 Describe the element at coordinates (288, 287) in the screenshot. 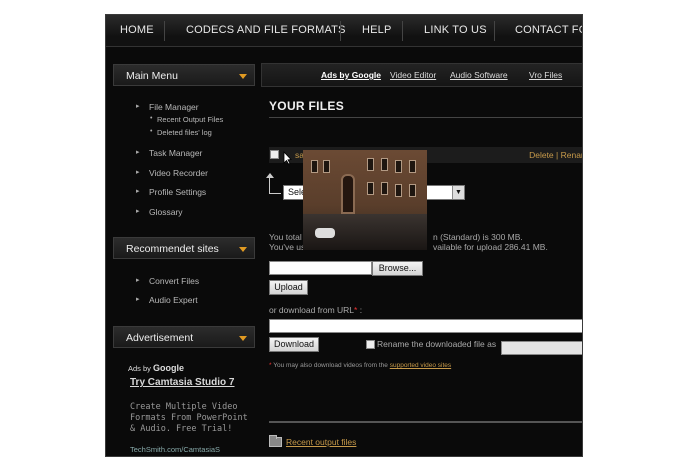

I see `upload-button: Upload` at that location.